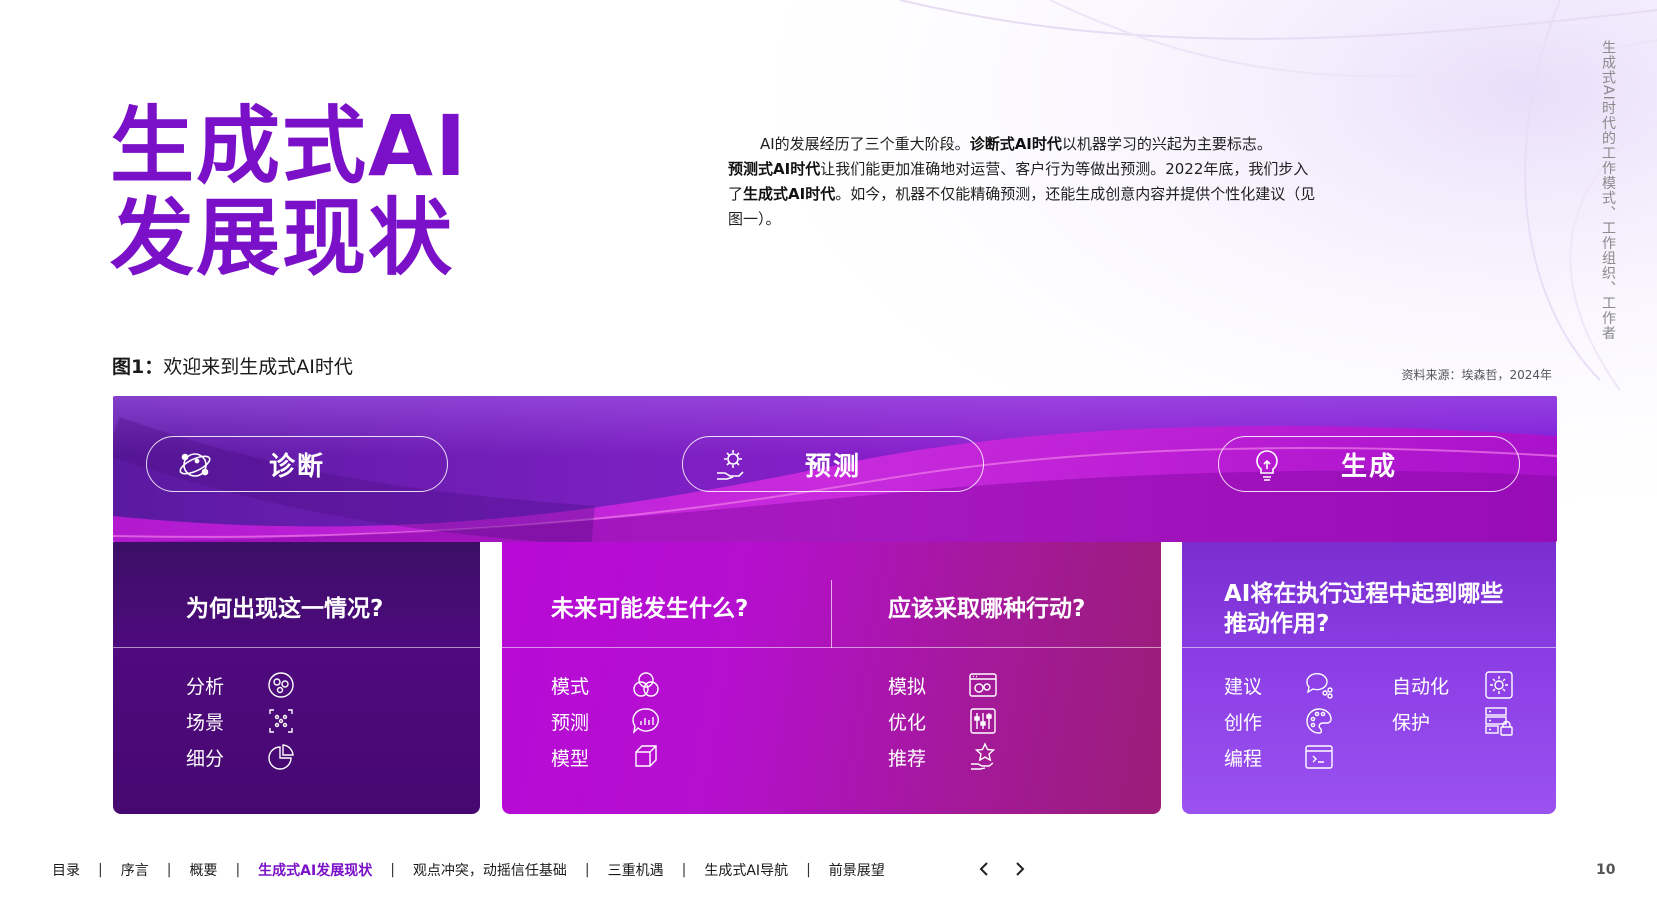  I want to click on item-label-predict: 预测, so click(570, 722).